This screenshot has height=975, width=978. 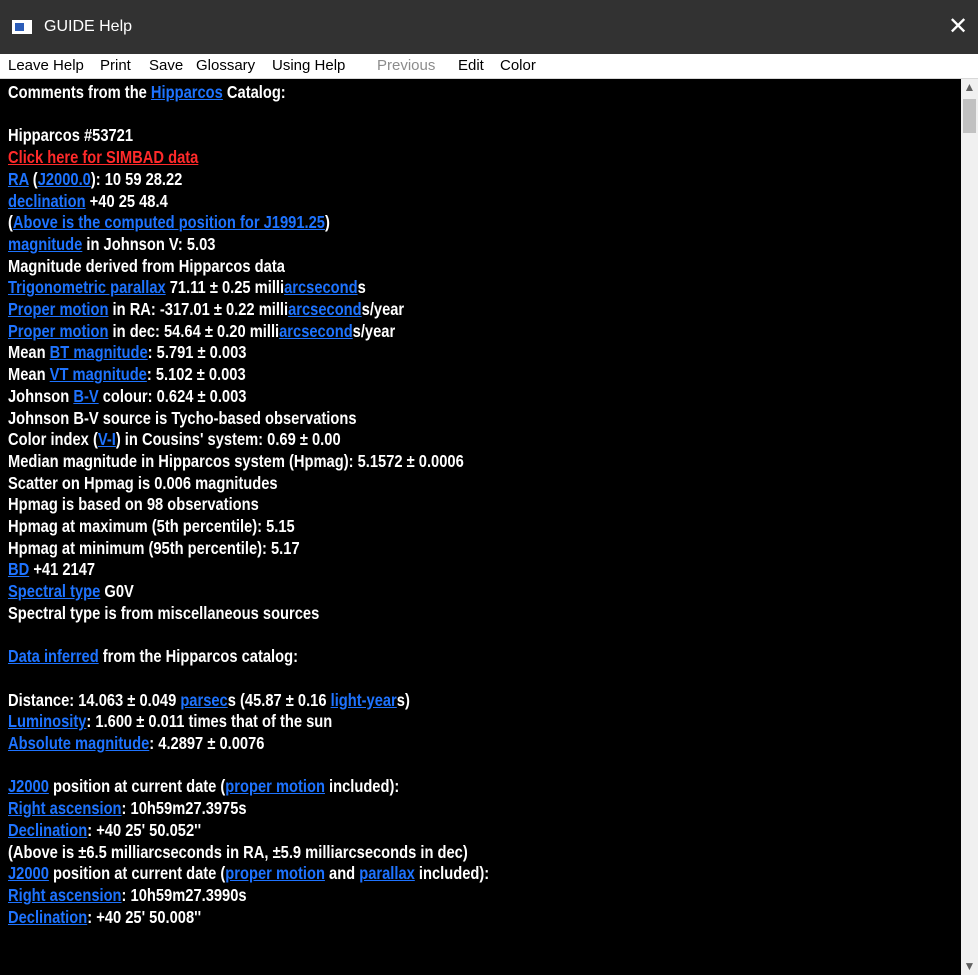 What do you see at coordinates (45, 244) in the screenshot?
I see `hyperlink: magnitude` at bounding box center [45, 244].